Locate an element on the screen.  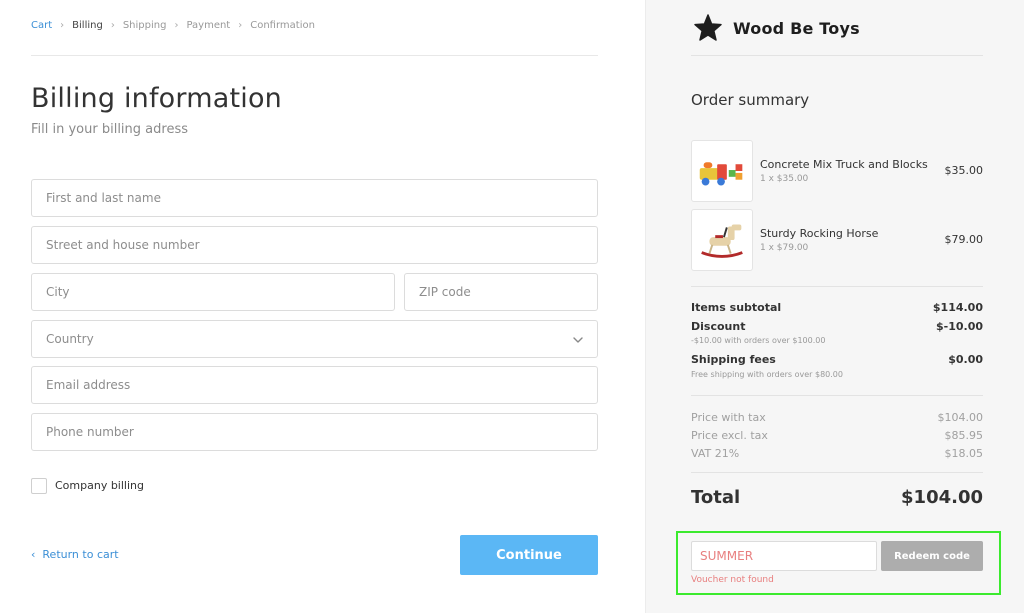
email-field is located at coordinates (314, 385).